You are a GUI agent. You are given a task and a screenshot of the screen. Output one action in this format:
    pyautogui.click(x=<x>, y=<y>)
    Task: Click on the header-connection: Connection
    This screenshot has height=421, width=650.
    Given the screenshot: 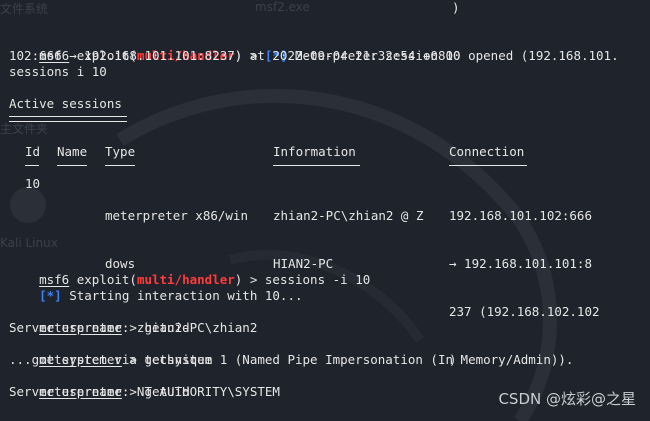 What is the action you would take?
    pyautogui.click(x=487, y=151)
    